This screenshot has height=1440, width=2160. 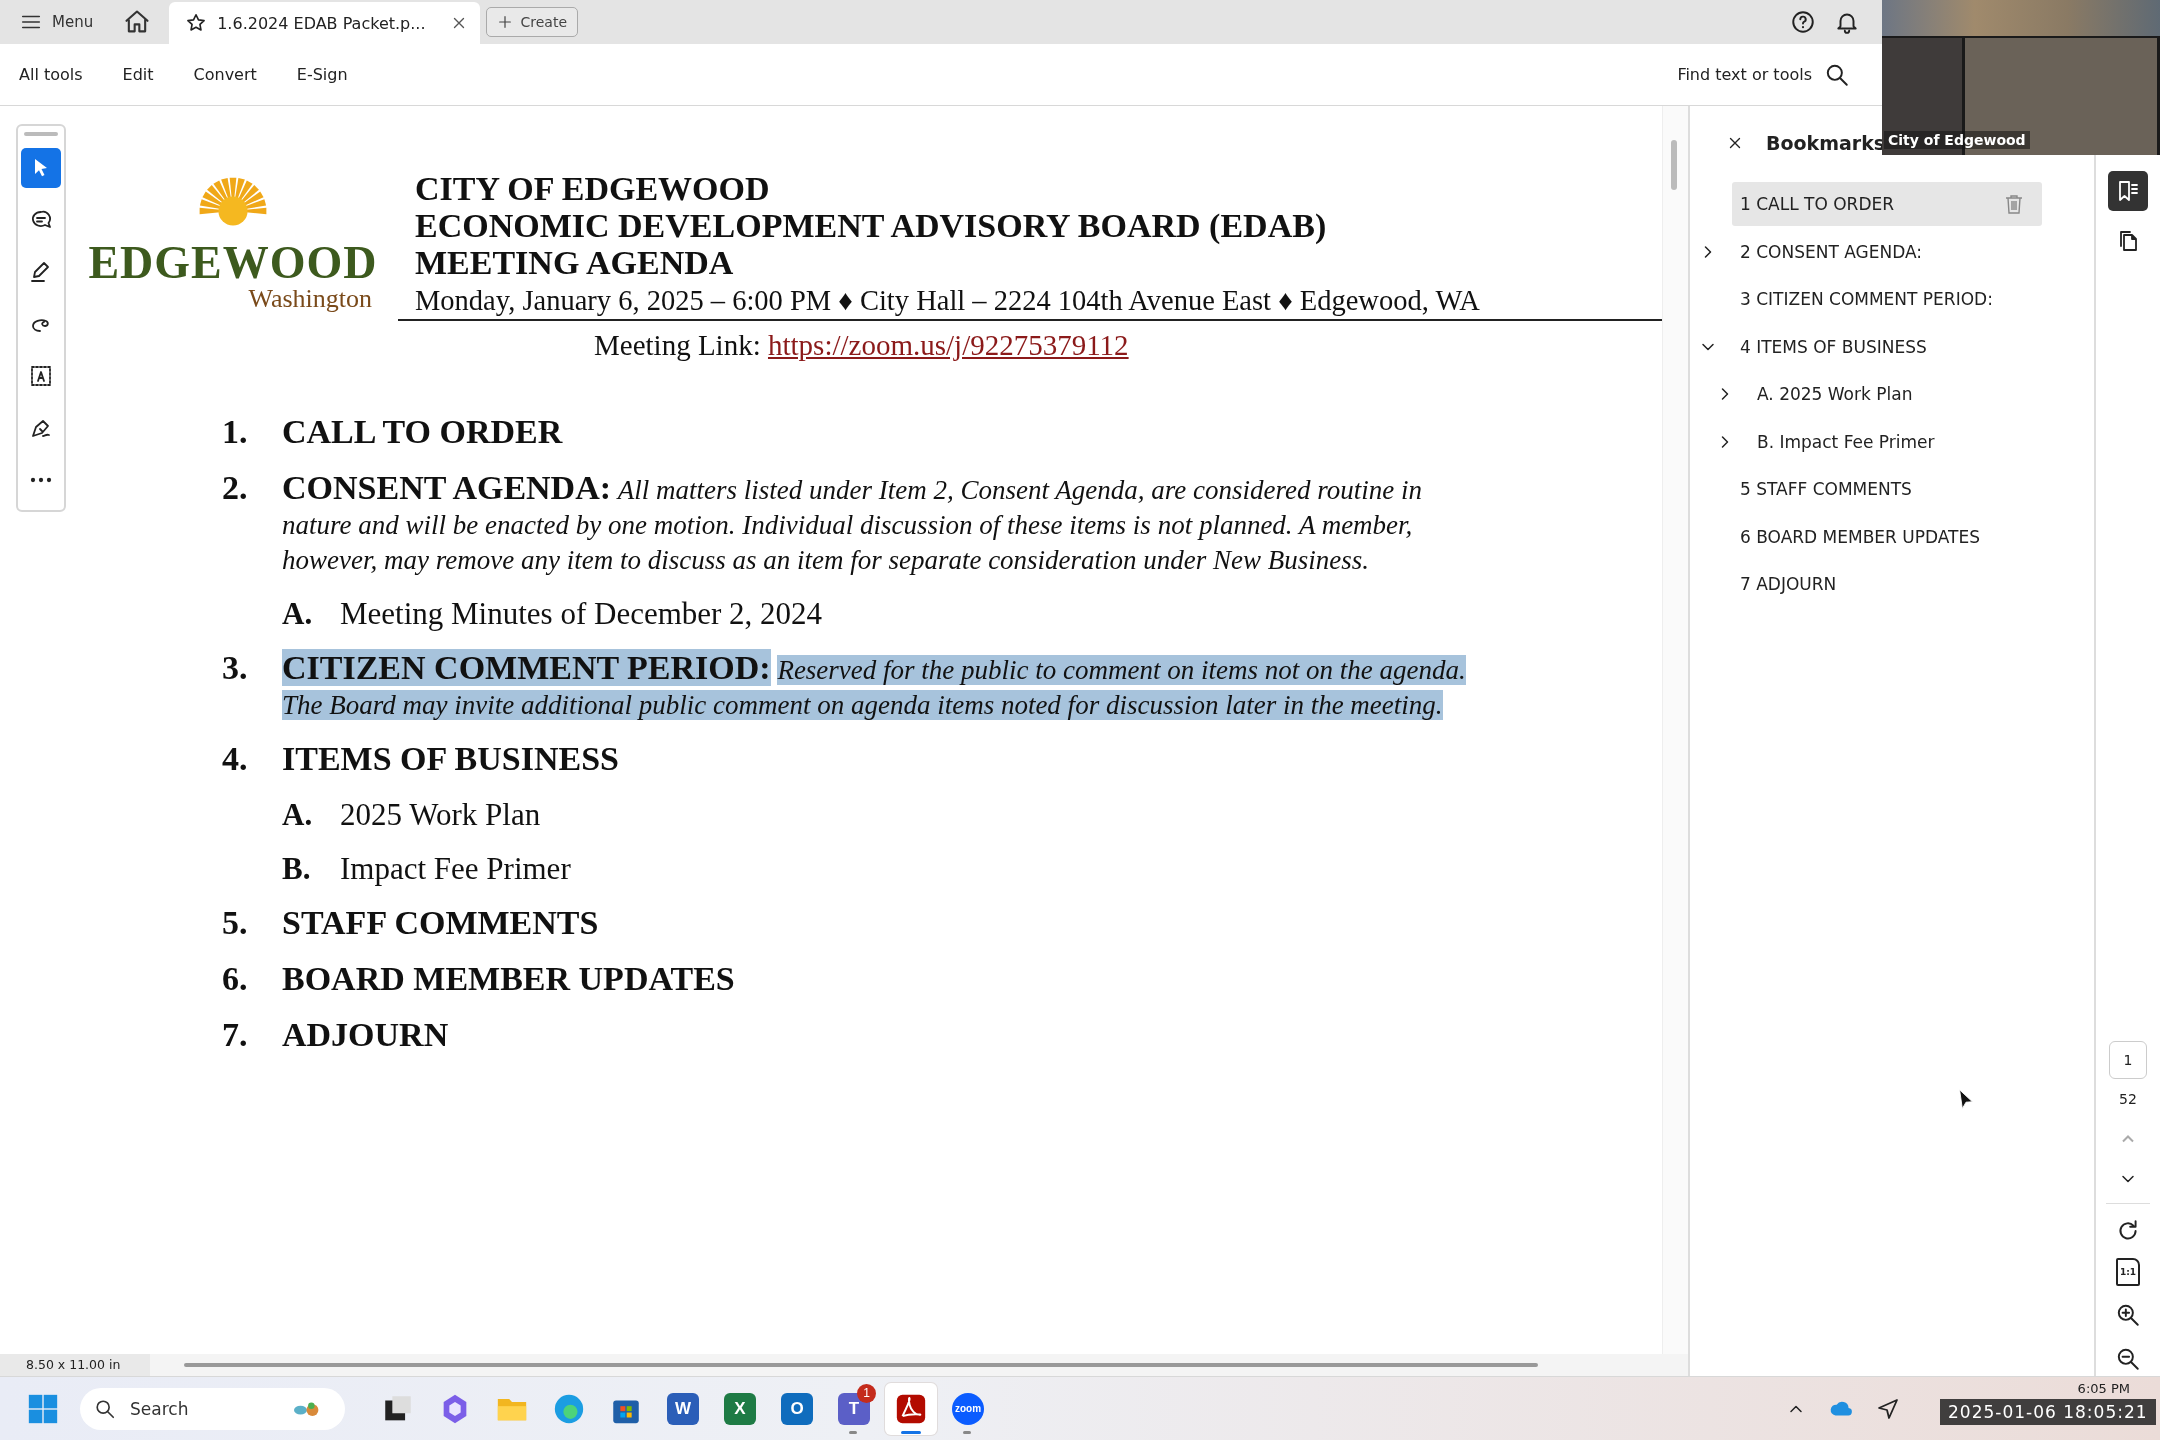 What do you see at coordinates (41, 168) in the screenshot?
I see `select-tool-button` at bounding box center [41, 168].